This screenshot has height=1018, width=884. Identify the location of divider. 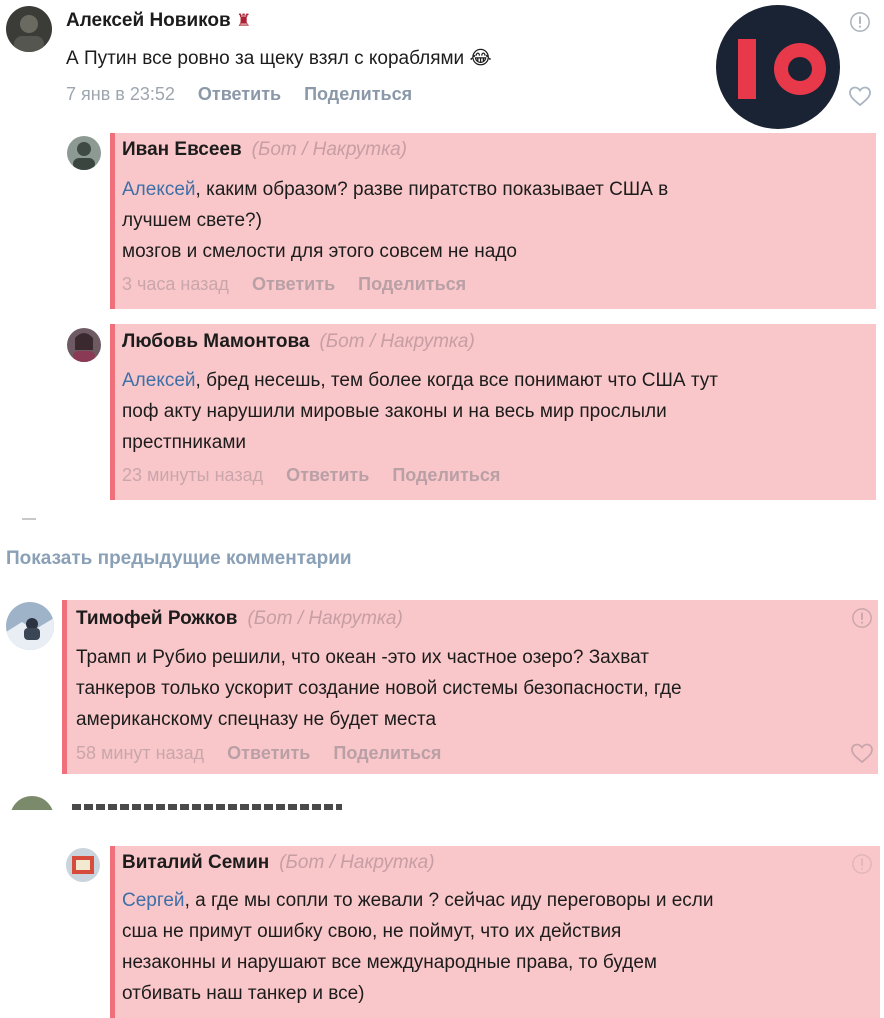
(29, 519).